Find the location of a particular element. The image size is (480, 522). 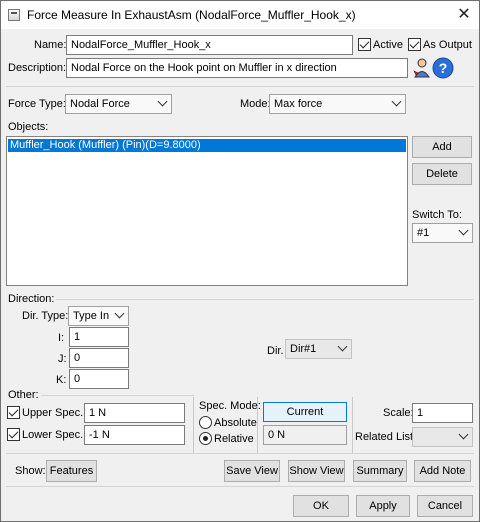

related-list-label: Related List: is located at coordinates (386, 437).